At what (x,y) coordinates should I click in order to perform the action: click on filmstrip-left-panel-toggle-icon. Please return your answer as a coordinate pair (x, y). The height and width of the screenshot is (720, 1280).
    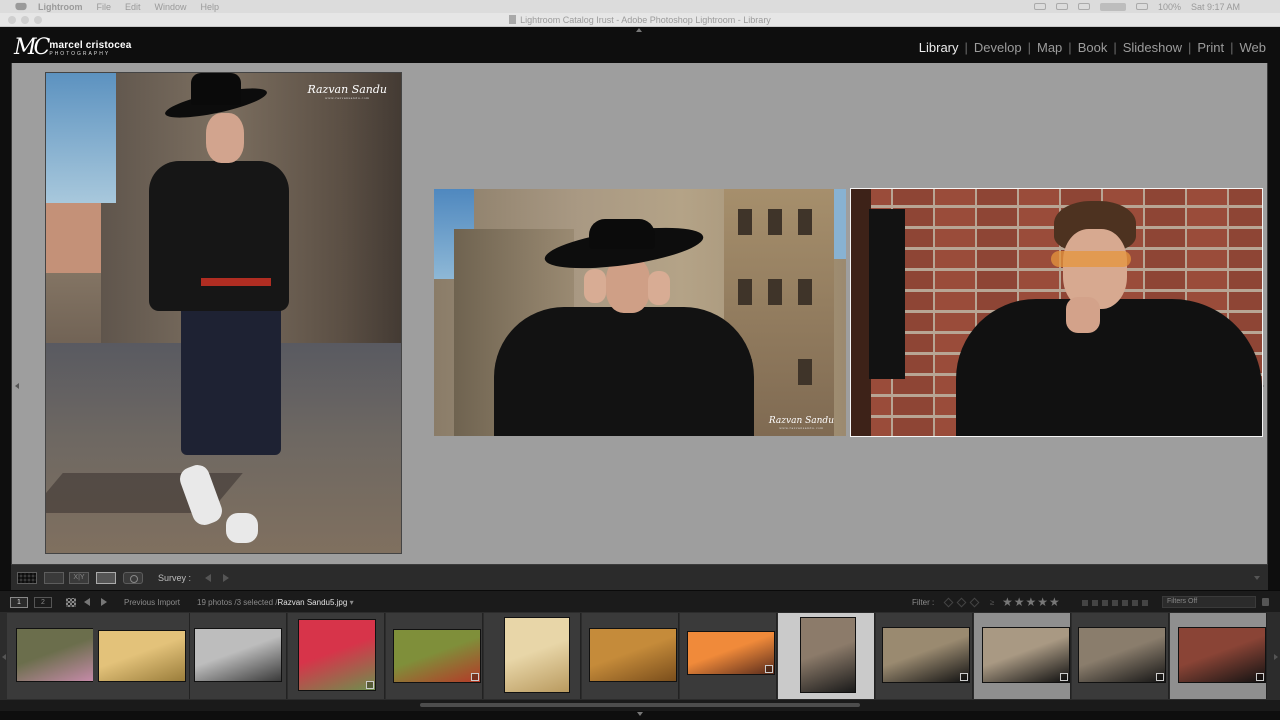
    Looking at the image, I should click on (4, 657).